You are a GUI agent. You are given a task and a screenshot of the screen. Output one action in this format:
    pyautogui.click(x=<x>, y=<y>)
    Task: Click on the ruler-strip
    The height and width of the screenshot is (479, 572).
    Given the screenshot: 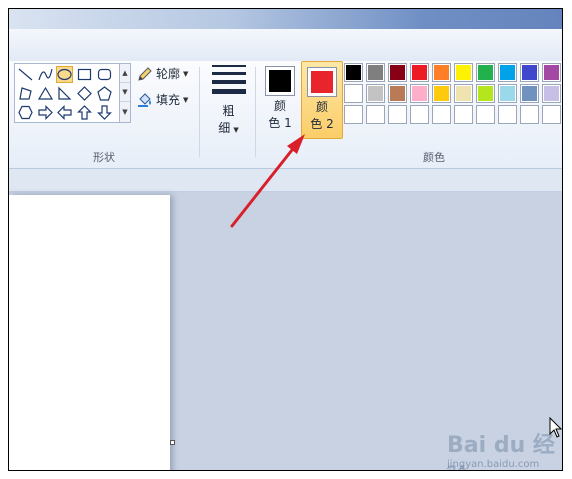 What is the action you would take?
    pyautogui.click(x=285, y=180)
    